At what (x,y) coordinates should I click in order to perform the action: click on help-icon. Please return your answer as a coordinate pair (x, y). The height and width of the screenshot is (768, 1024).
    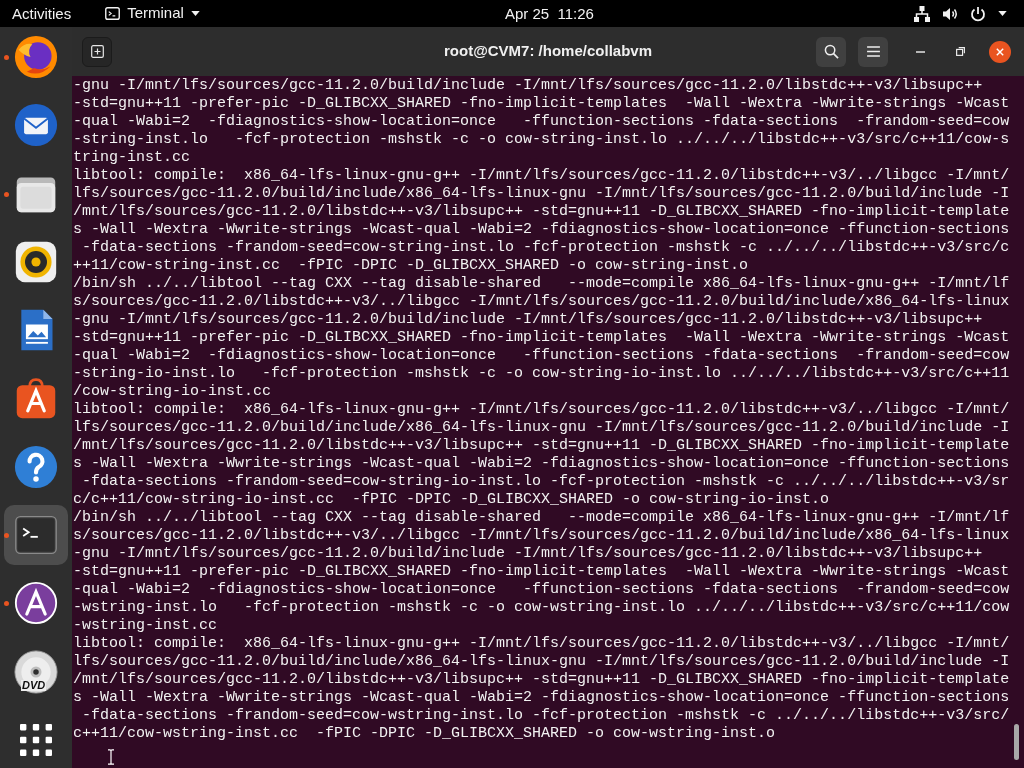
    Looking at the image, I should click on (36, 466).